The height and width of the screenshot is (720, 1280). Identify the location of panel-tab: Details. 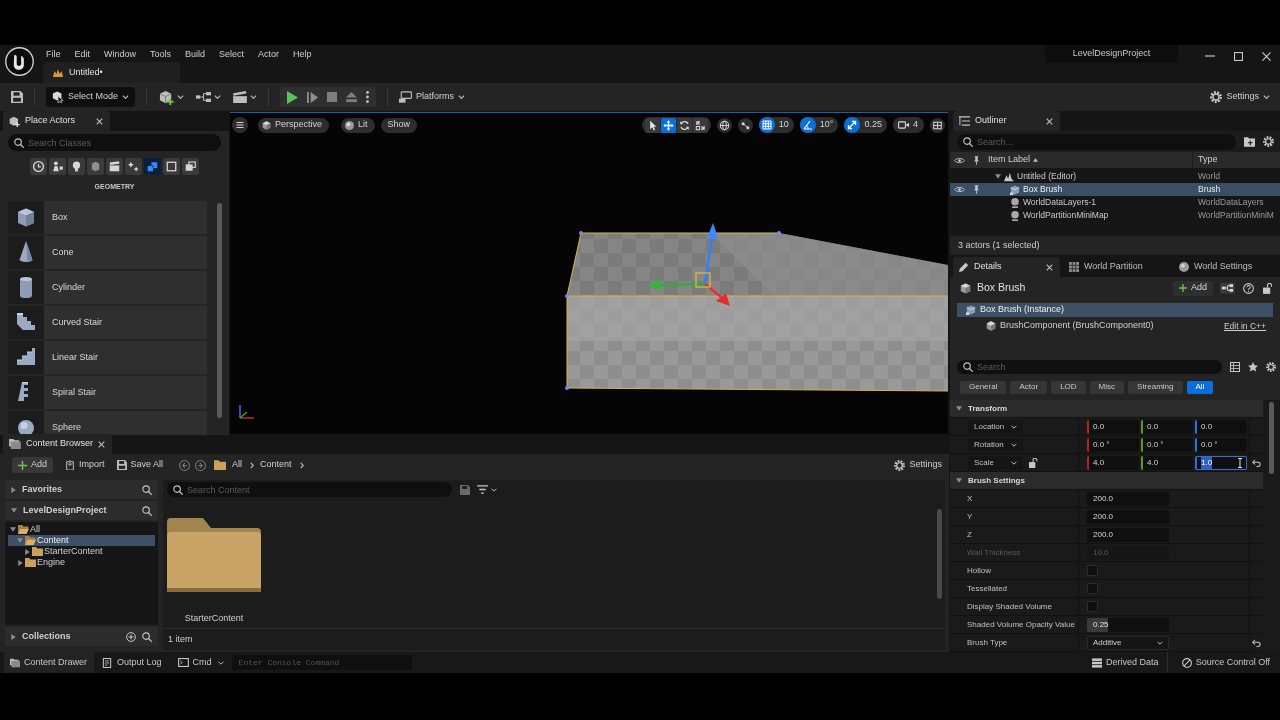
(1006, 267).